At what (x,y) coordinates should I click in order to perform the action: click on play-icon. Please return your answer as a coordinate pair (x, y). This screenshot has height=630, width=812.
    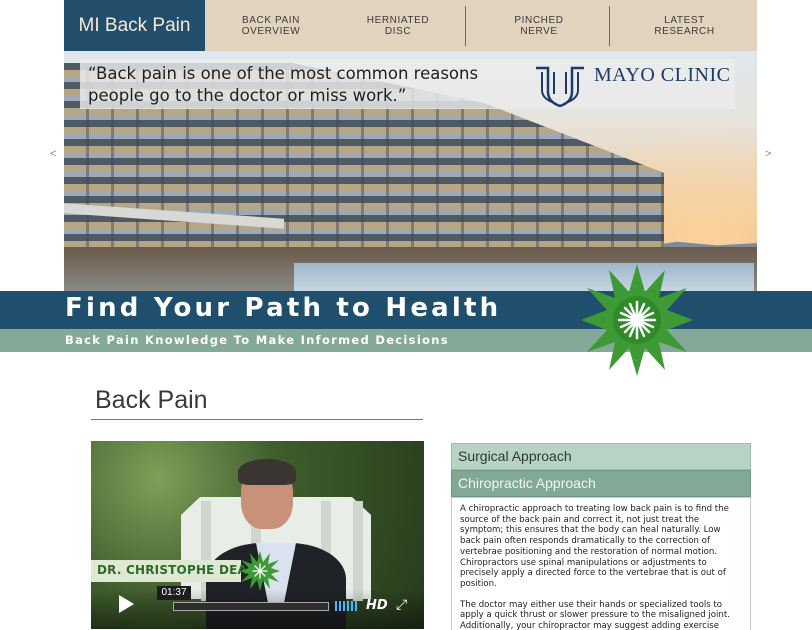
    Looking at the image, I should click on (126, 604).